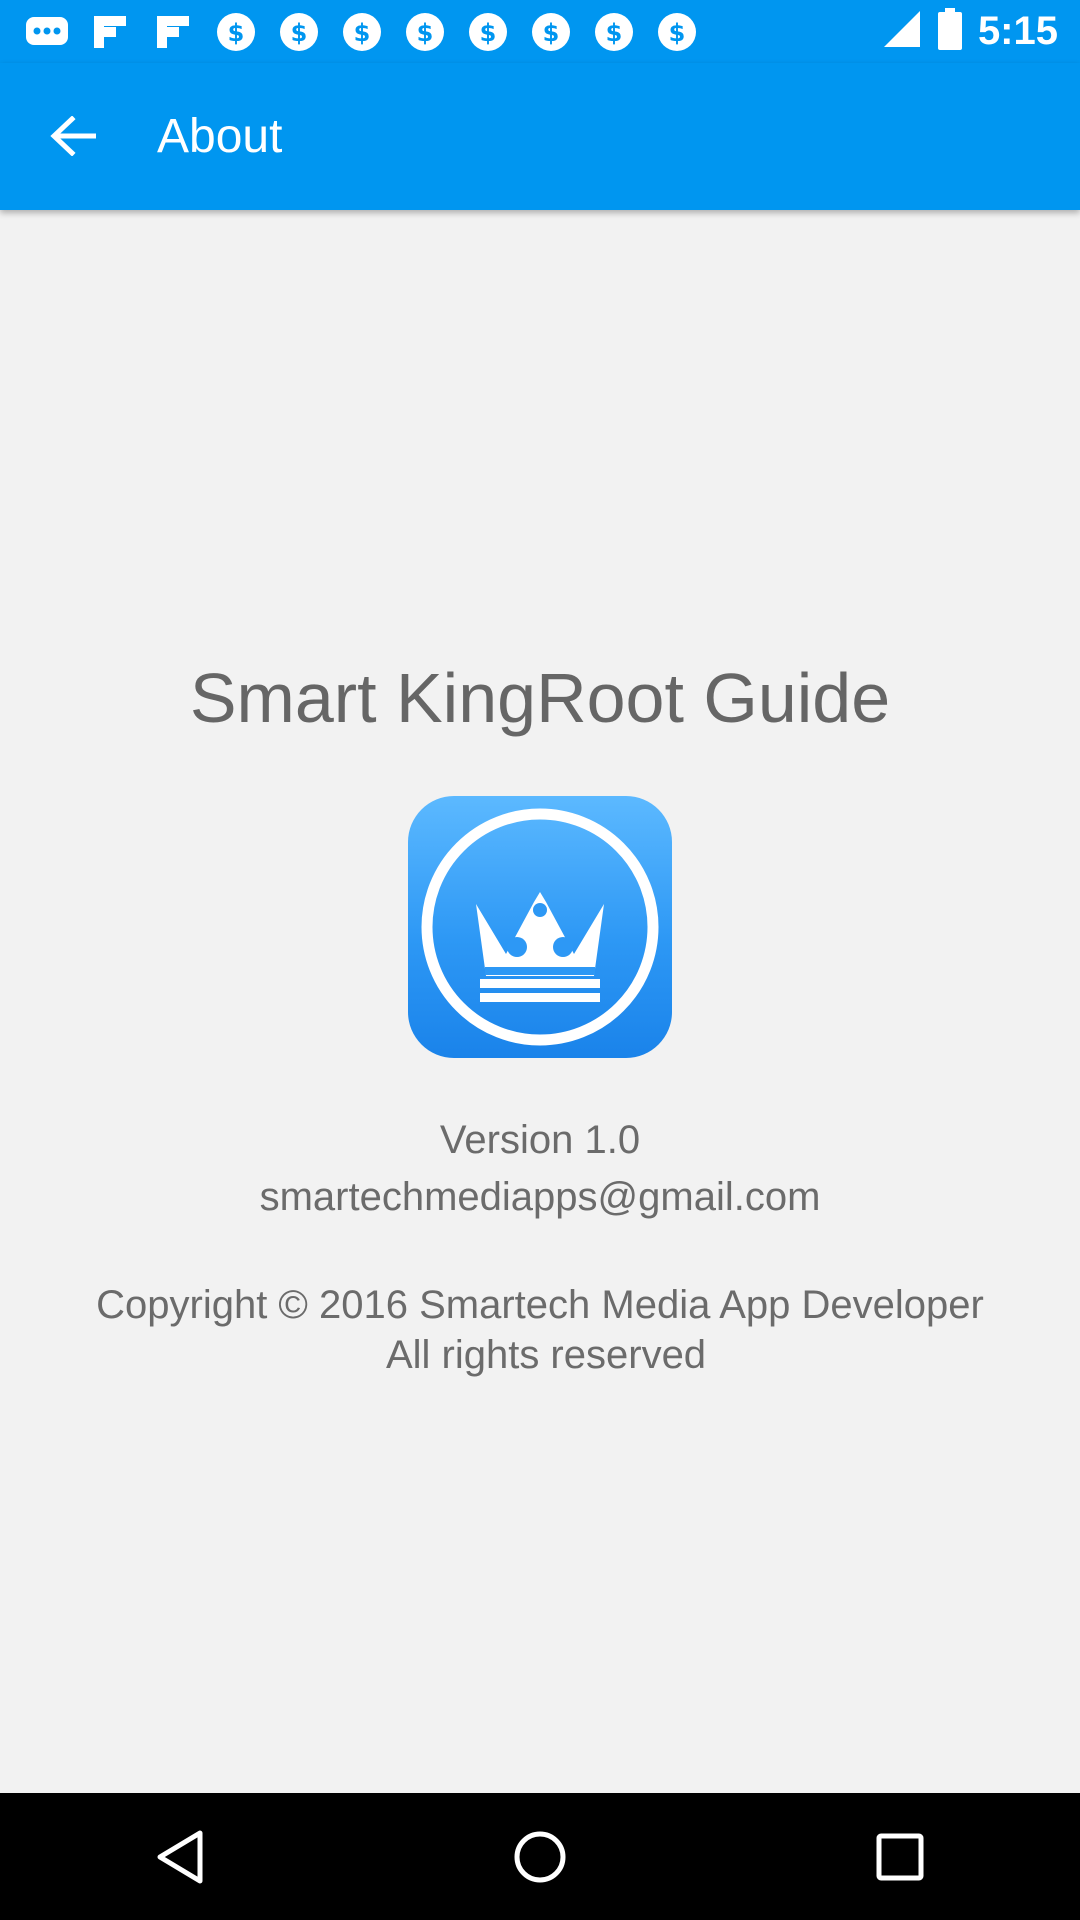 This screenshot has height=1920, width=1080. Describe the element at coordinates (970, 31) in the screenshot. I see `status-right: 5:15` at that location.